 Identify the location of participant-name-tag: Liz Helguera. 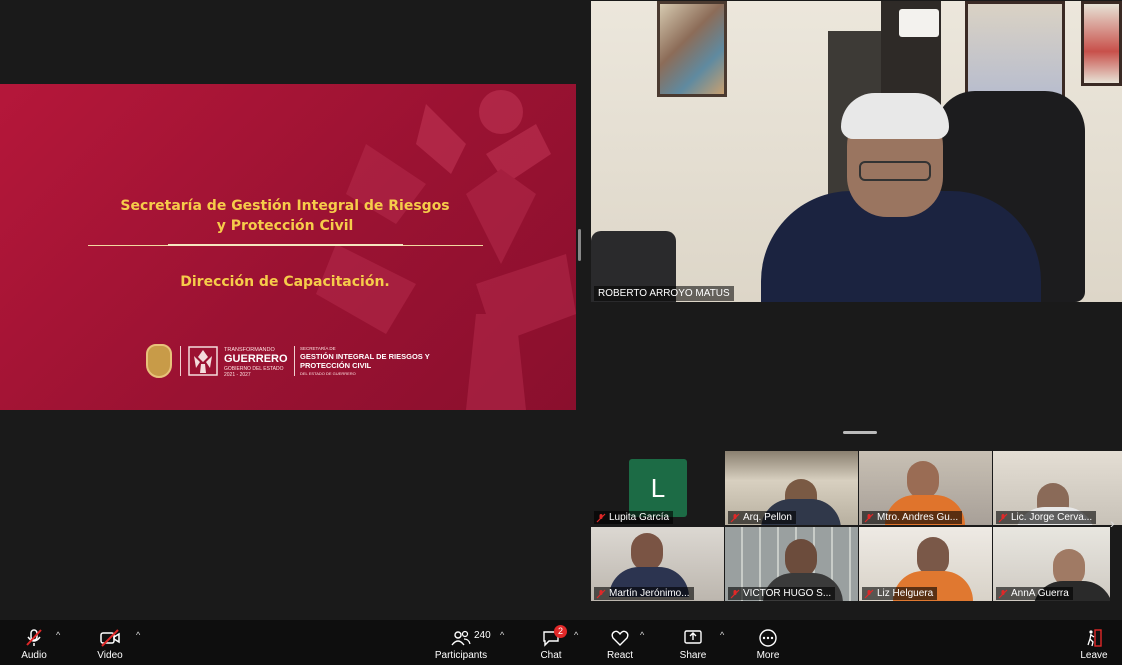
(900, 593).